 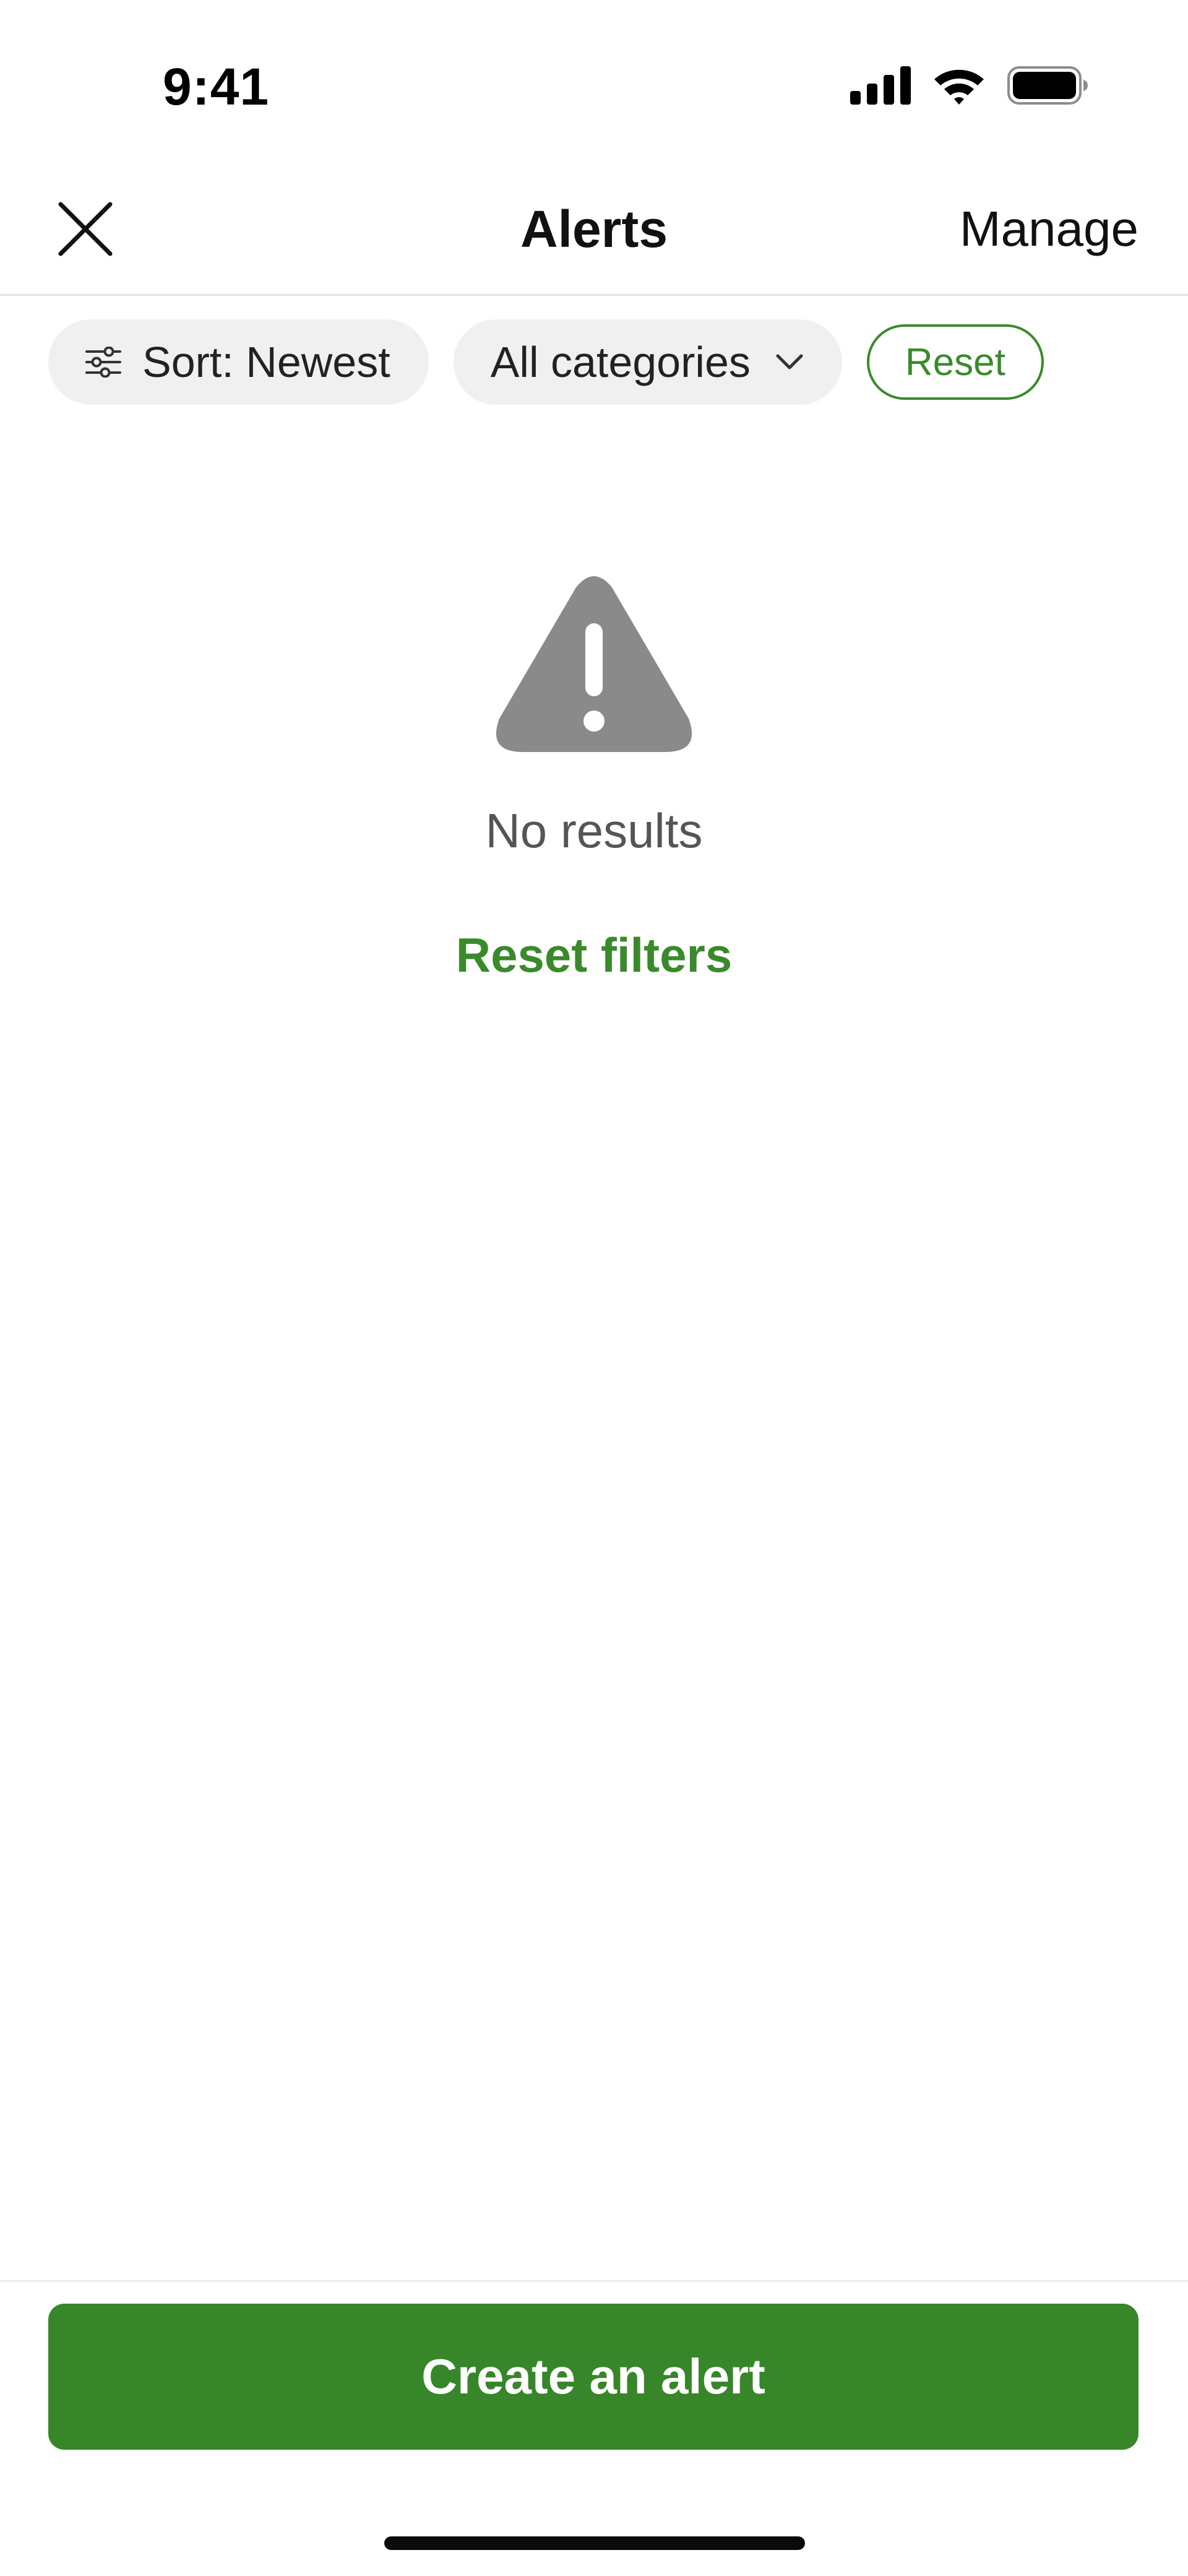 I want to click on footer-divider, so click(x=594, y=2281).